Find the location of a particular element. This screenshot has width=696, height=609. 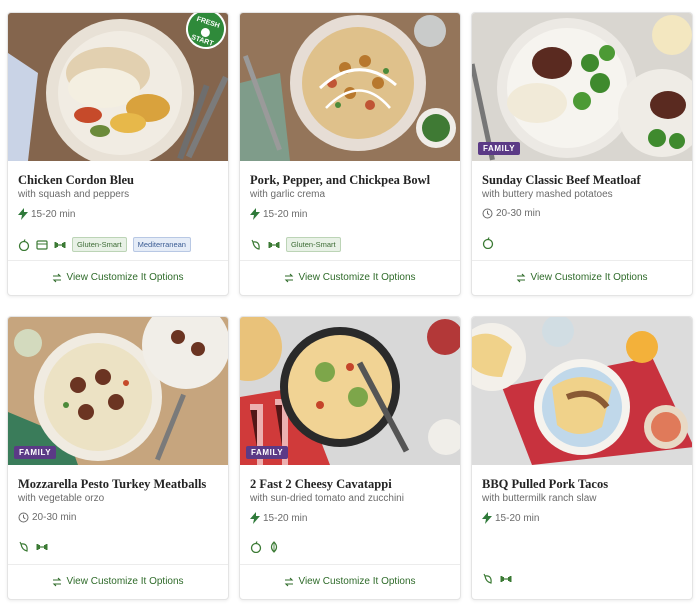

recipe-subtitle: with buttery mashed potatoes is located at coordinates (547, 194).